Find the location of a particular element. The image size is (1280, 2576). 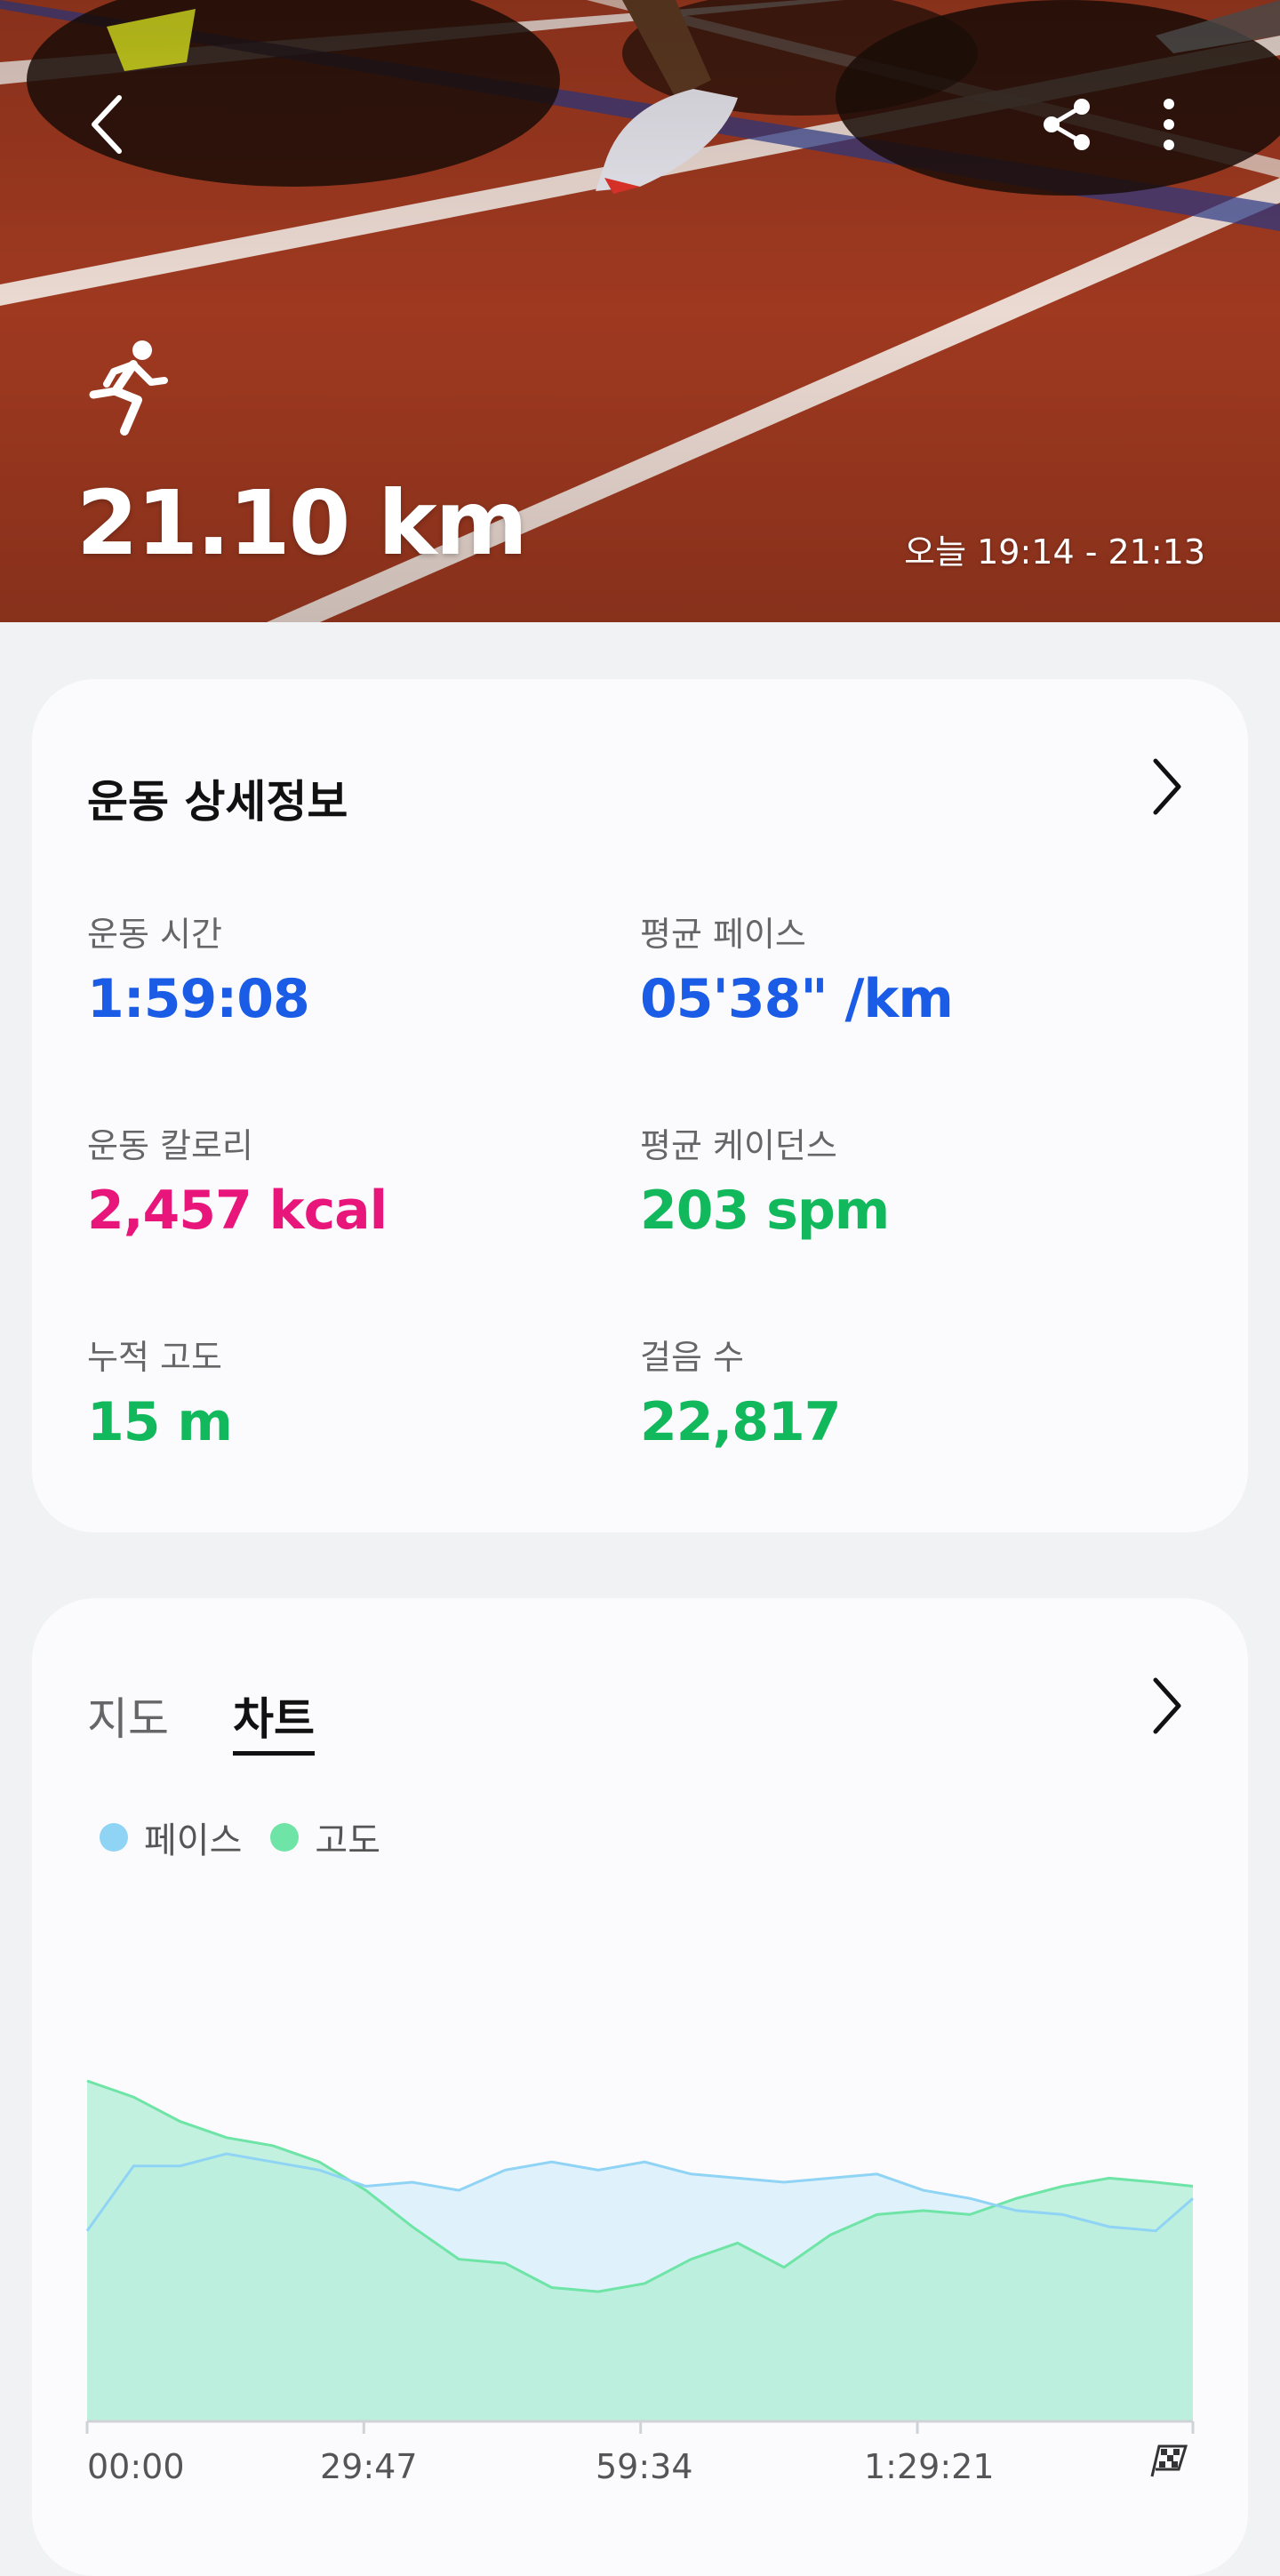

back-icon is located at coordinates (107, 124).